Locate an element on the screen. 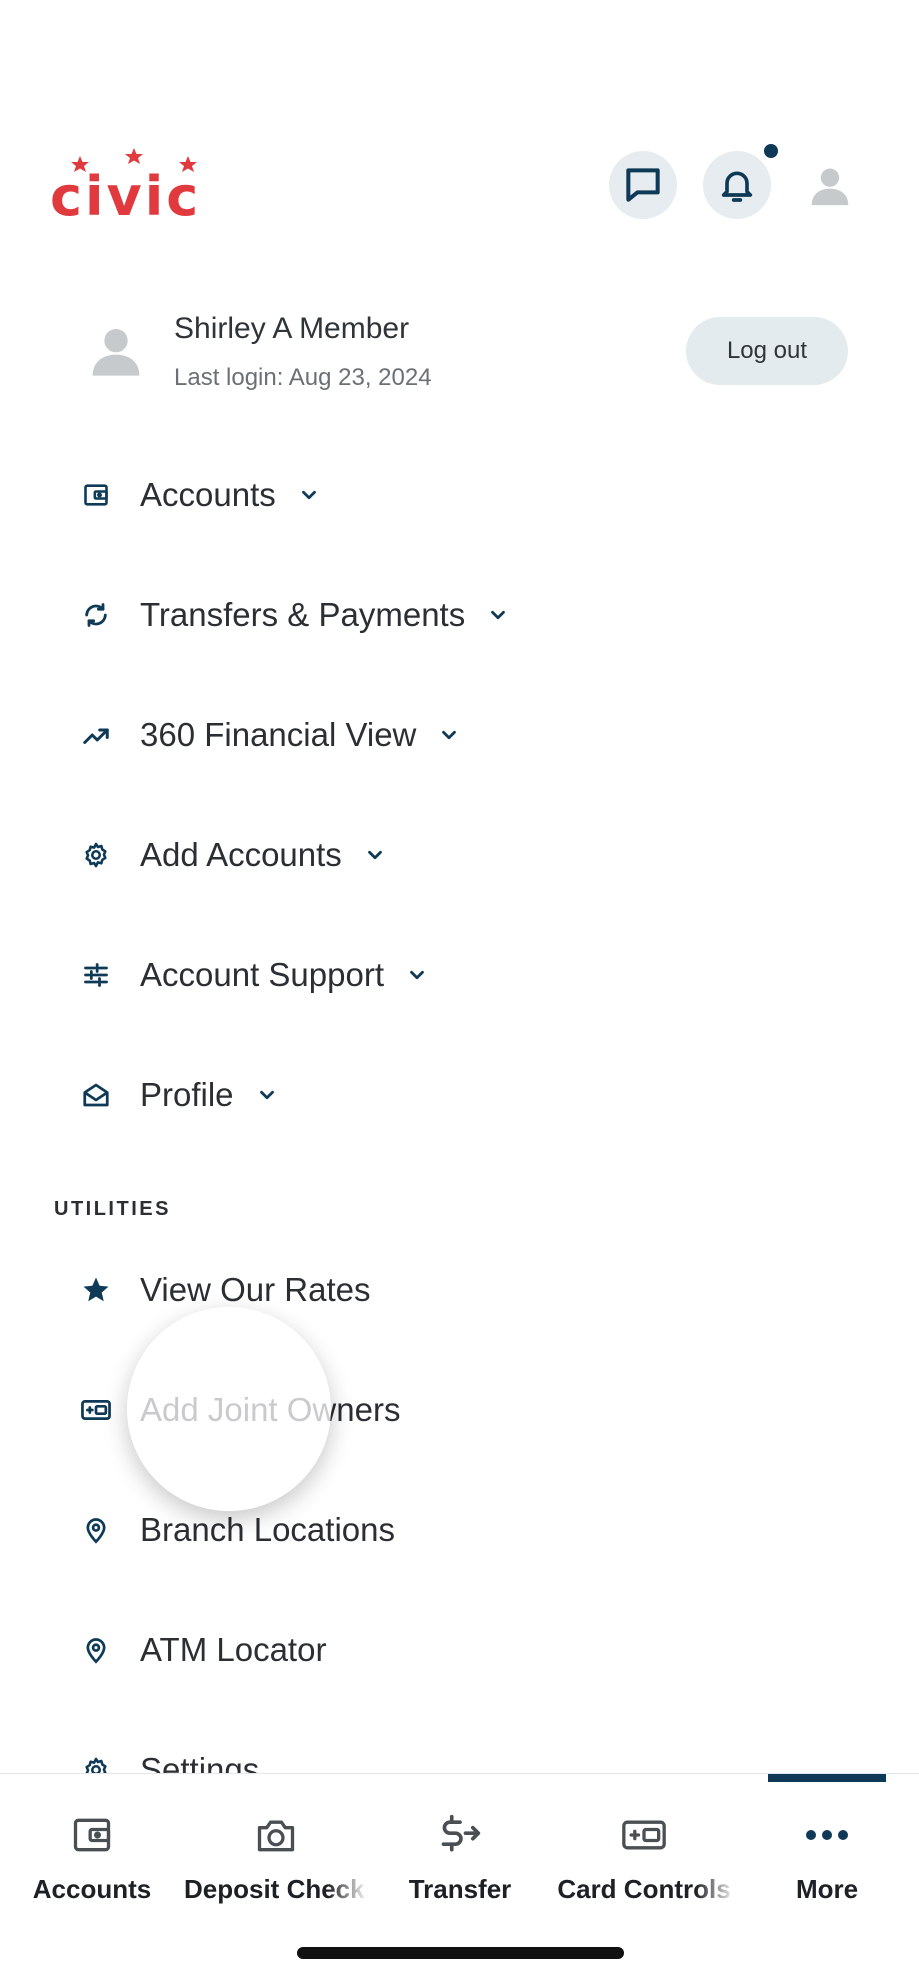 Image resolution: width=919 pixels, height=1980 pixels. chat-button is located at coordinates (643, 185).